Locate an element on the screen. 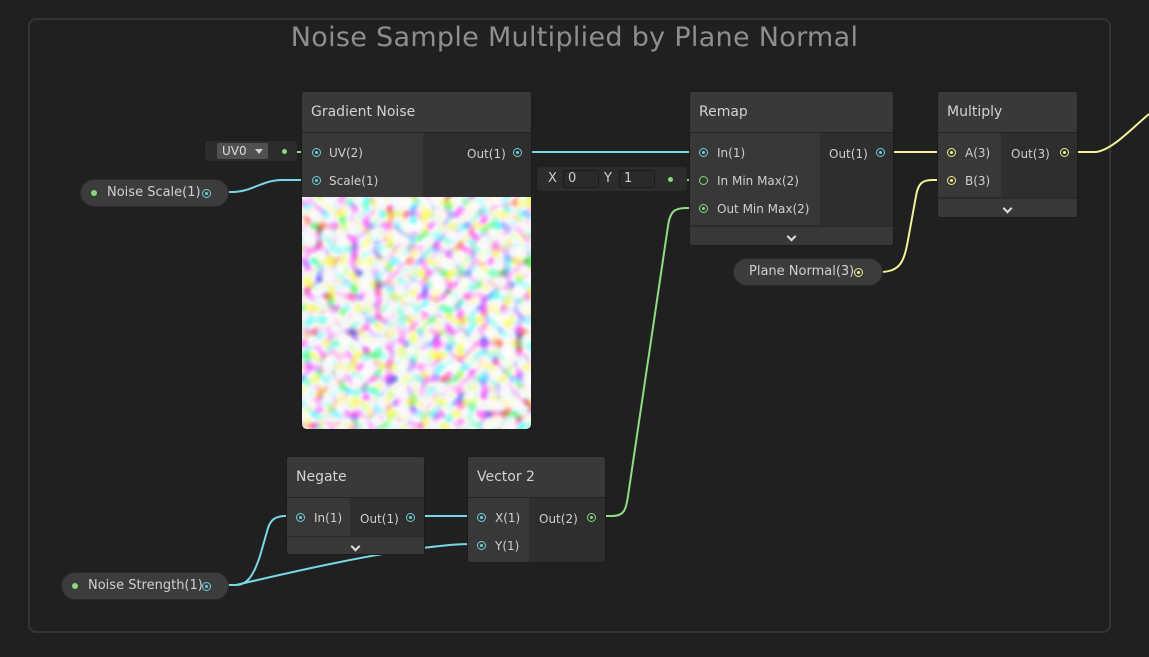 This screenshot has width=1149, height=657. uv-input-label: UV(2) is located at coordinates (346, 153).